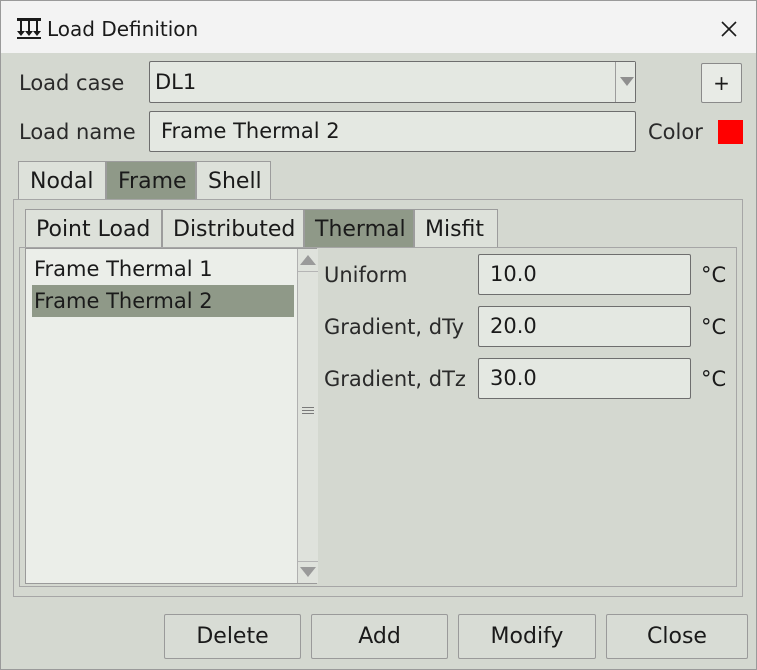  I want to click on tab-distributed: Distributed, so click(233, 228).